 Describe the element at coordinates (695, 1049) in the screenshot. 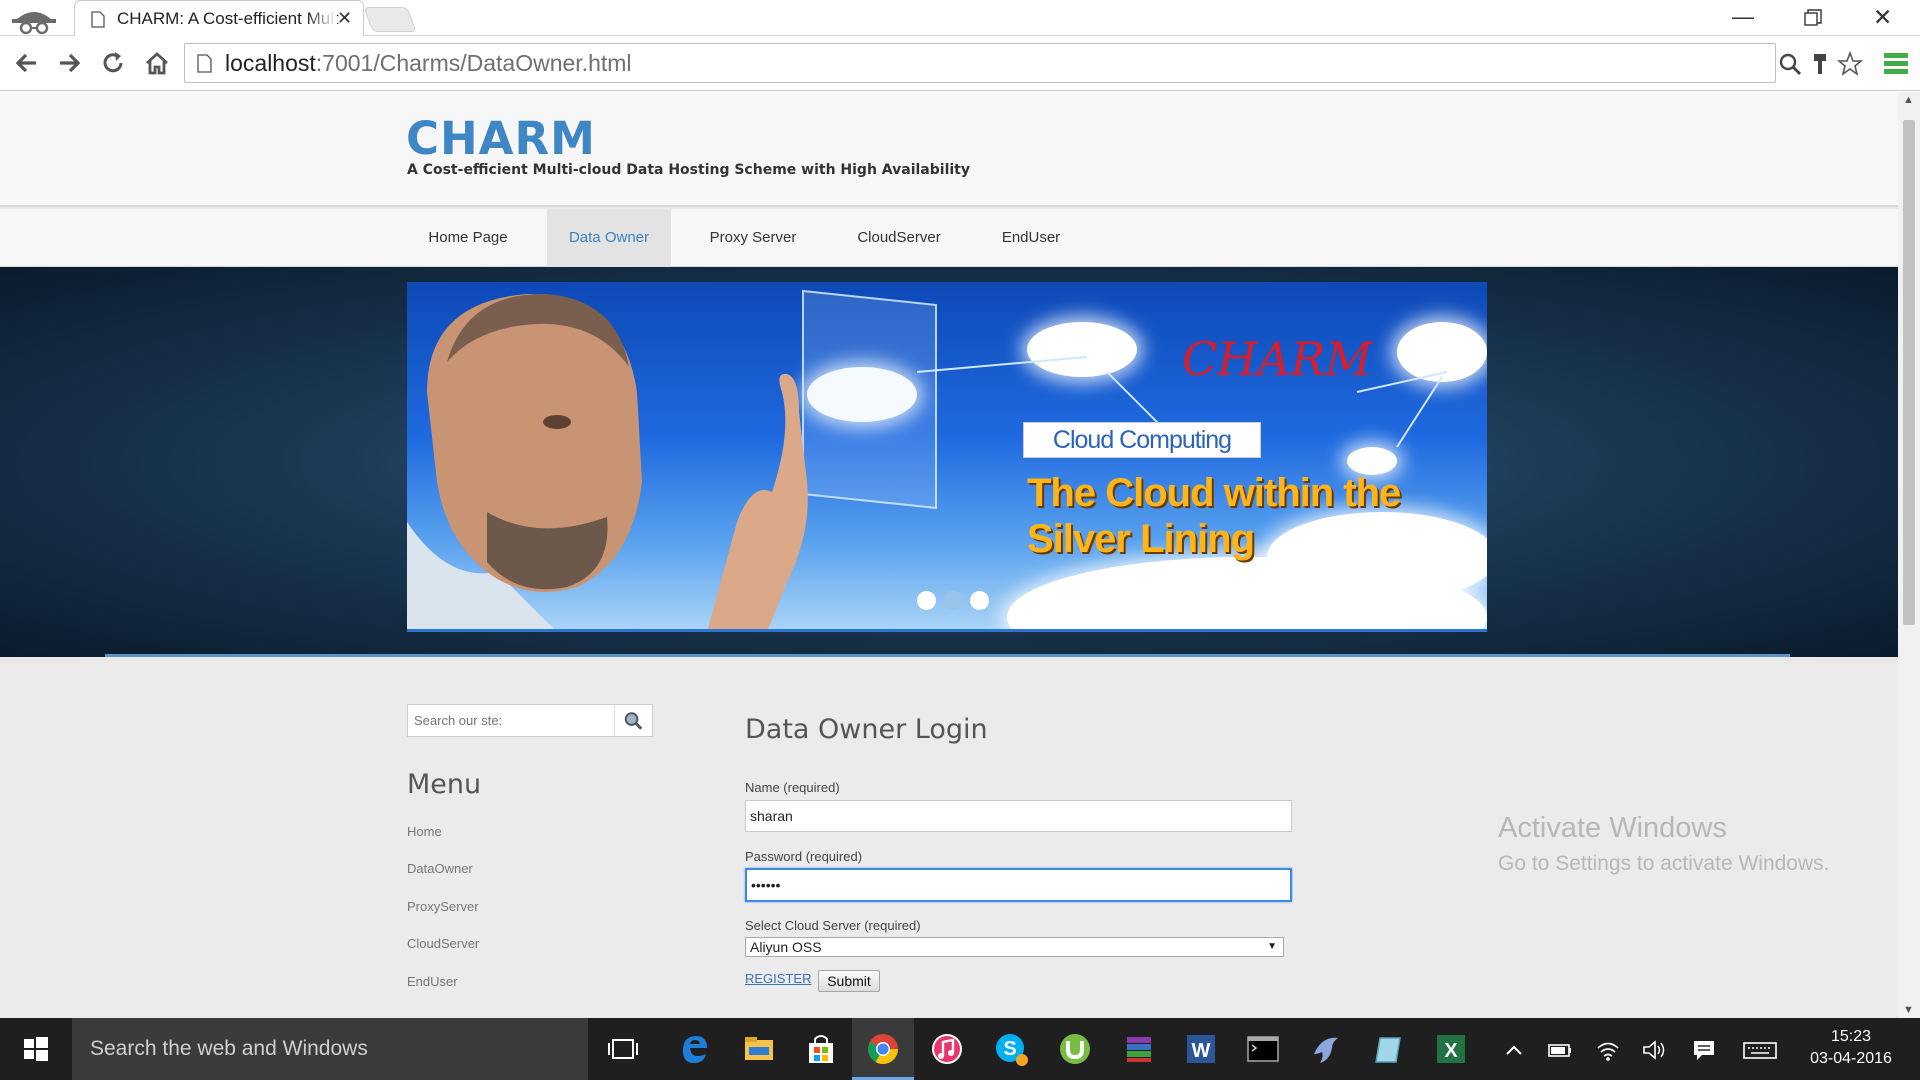

I see `edge-icon` at that location.